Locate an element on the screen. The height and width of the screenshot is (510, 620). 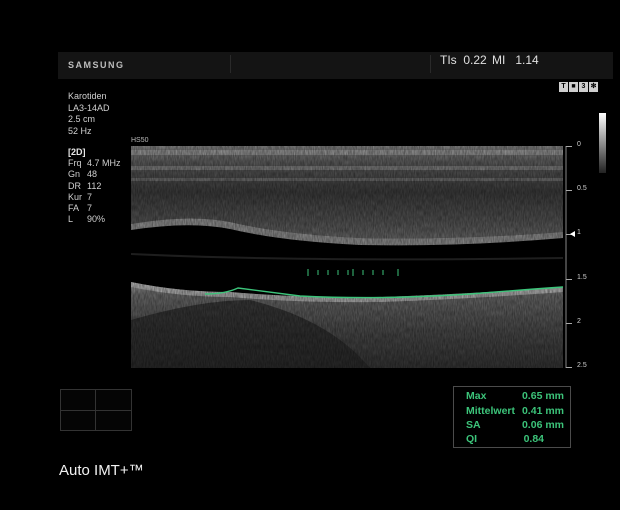
result-value: 0.06 mm is located at coordinates (542, 425).